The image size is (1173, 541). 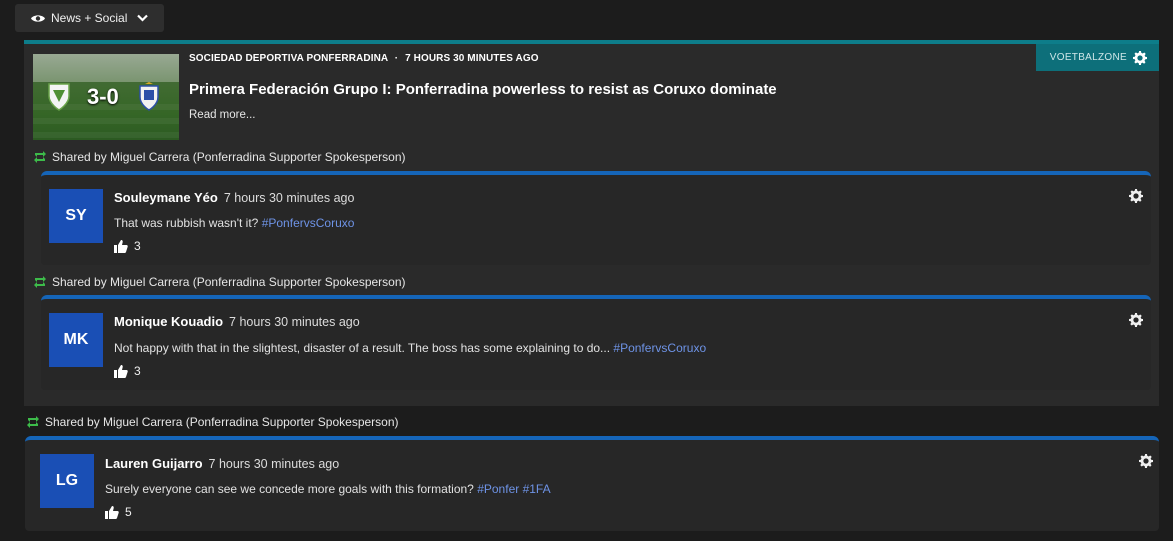 I want to click on eye-icon, so click(x=38, y=18).